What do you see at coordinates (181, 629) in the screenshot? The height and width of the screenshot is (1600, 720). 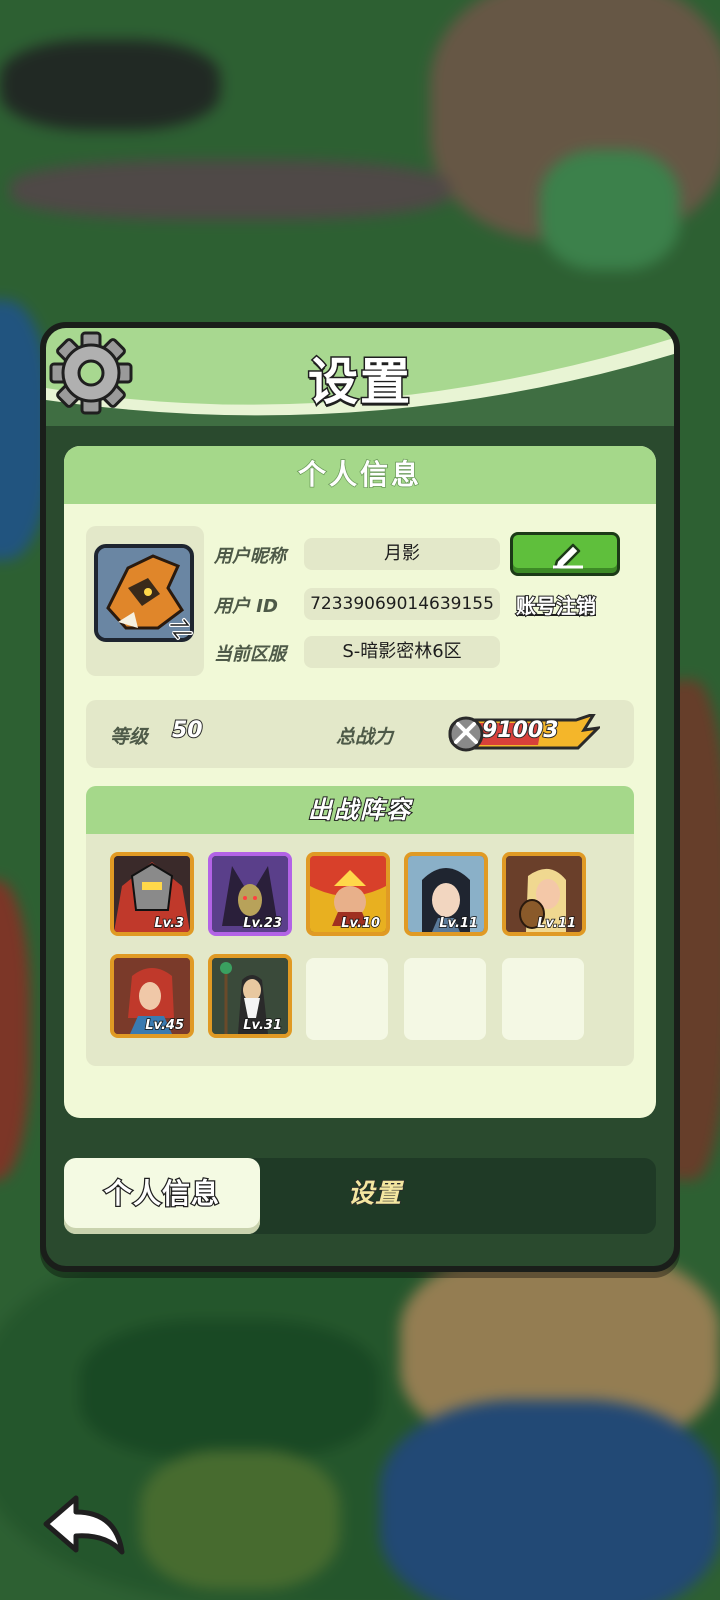 I see `swap-avatar-icon` at bounding box center [181, 629].